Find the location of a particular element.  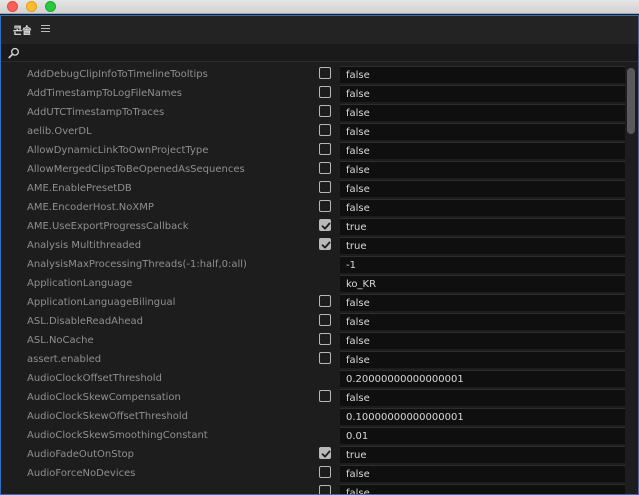

property-row: AudioFadeOutOnStop true is located at coordinates (313, 454).